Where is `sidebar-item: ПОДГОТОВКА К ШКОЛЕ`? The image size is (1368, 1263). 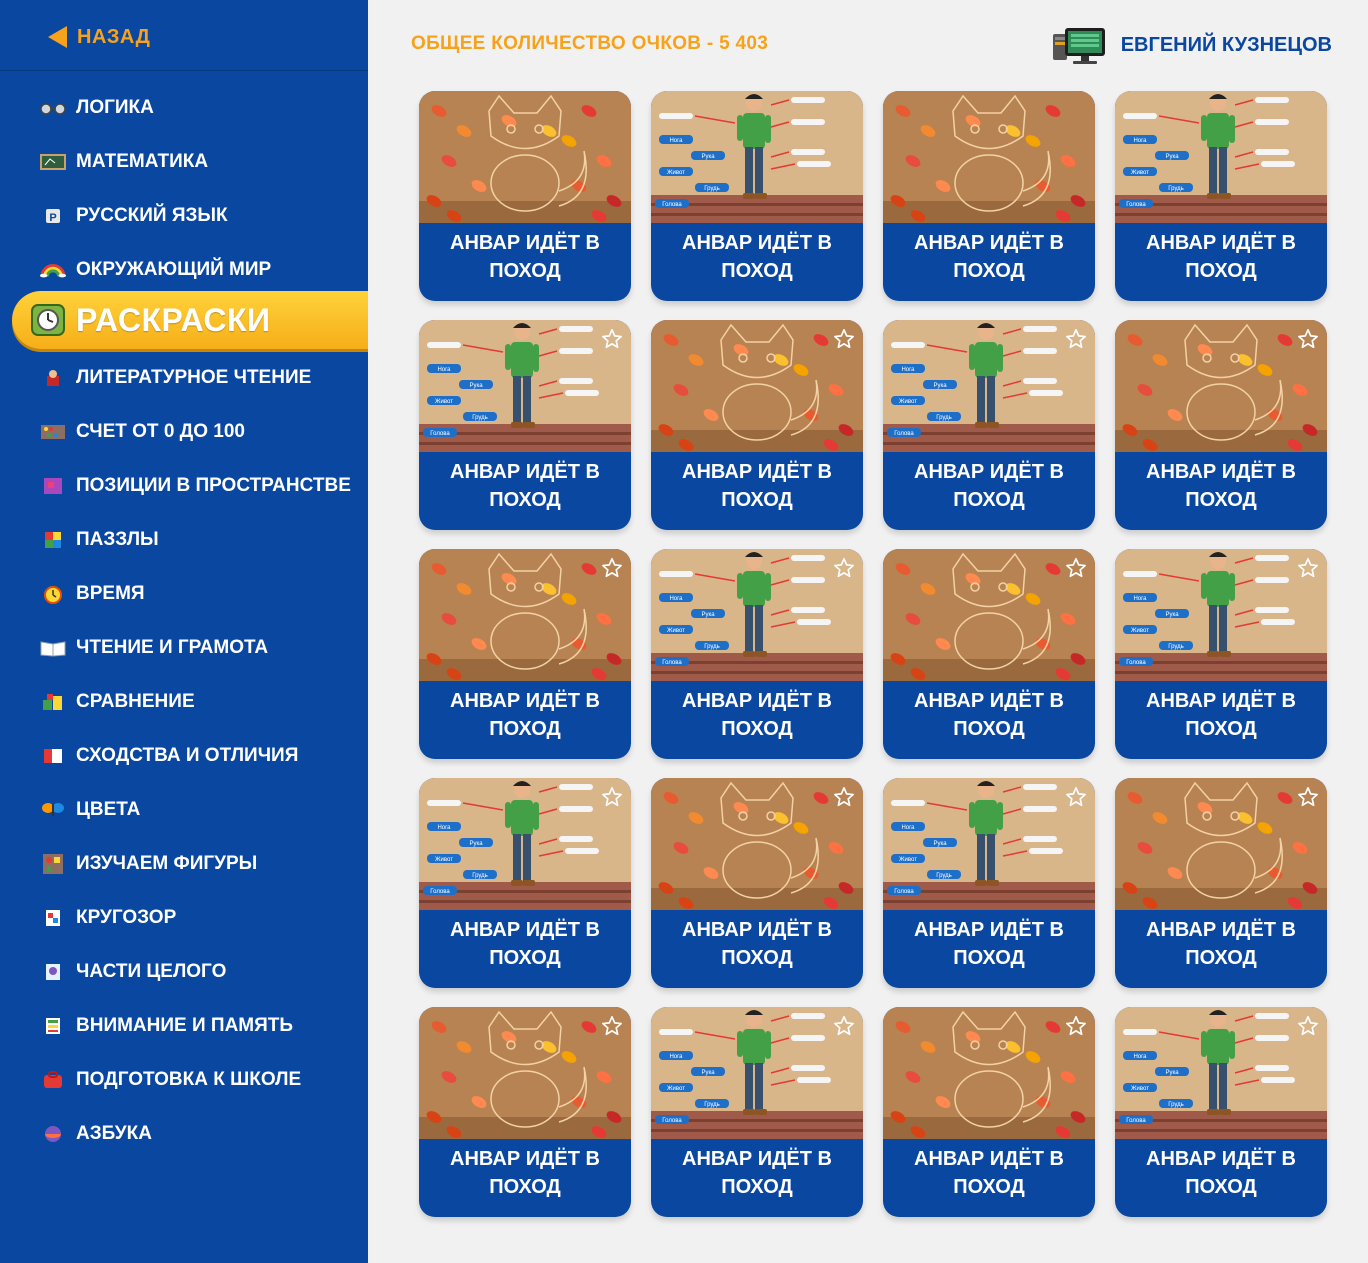
sidebar-item: ПОДГОТОВКА К ШКОЛЕ is located at coordinates (184, 1080).